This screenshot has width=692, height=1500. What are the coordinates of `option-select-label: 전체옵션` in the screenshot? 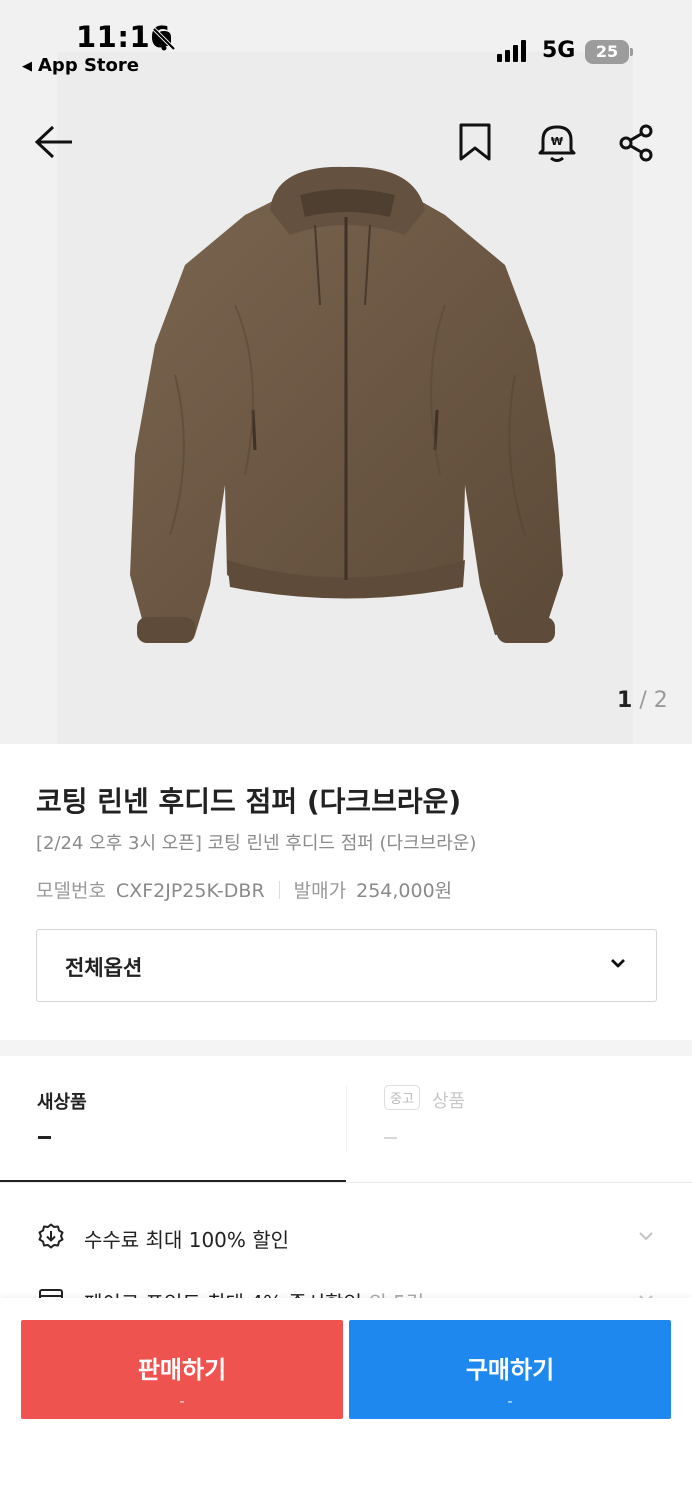 It's located at (104, 968).